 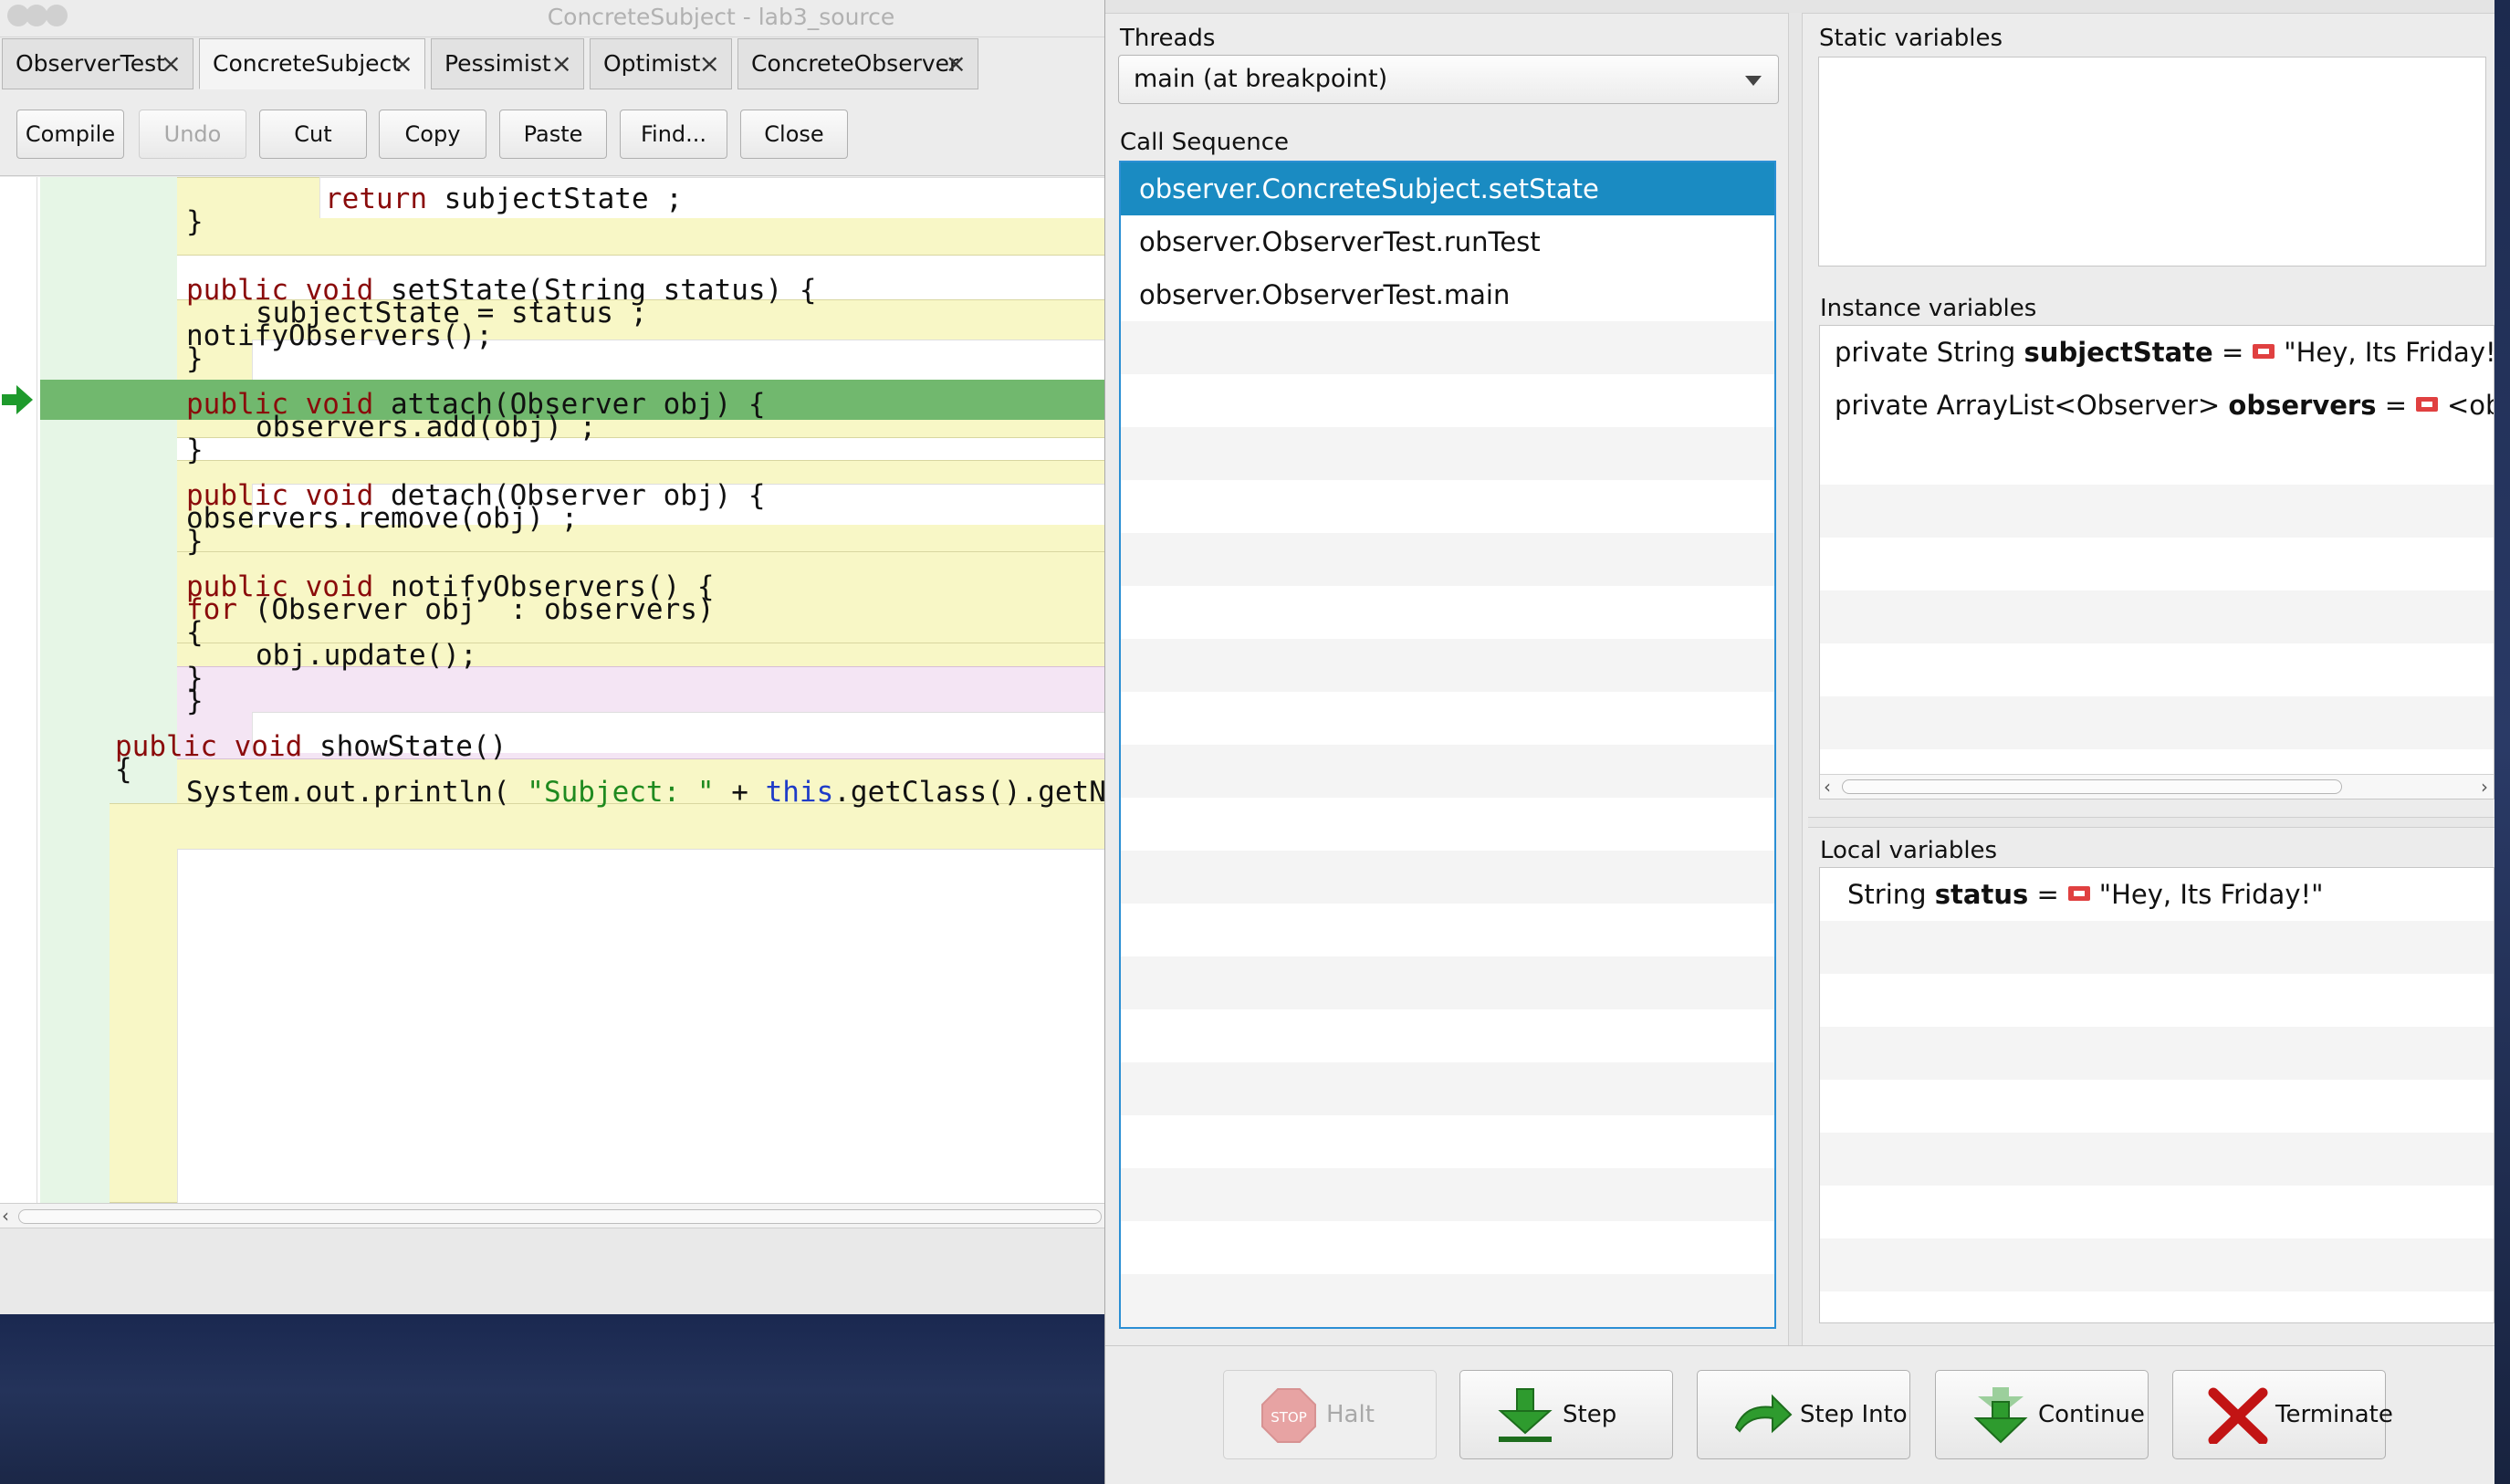 I want to click on local-variables-list: String status = "Hey, Its Friday!", so click(x=2156, y=1095).